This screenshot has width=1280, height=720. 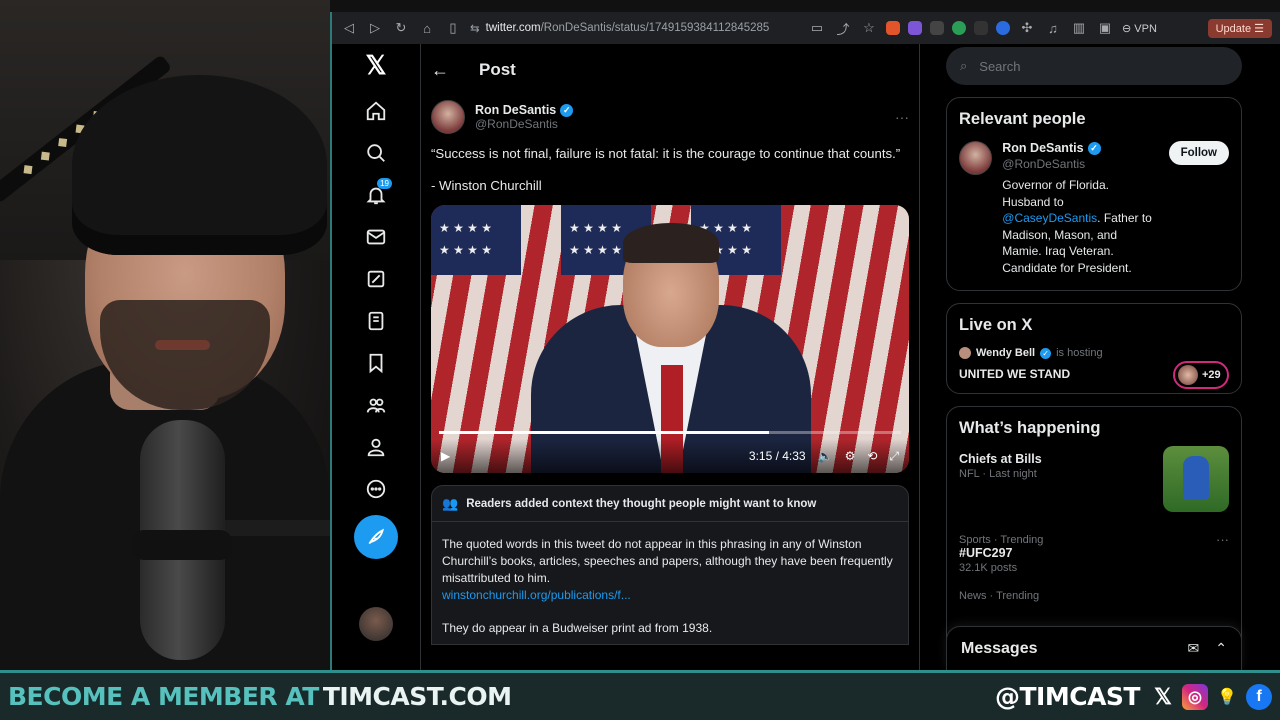 I want to click on vpn-button: ⊖ VPN, so click(x=1139, y=28).